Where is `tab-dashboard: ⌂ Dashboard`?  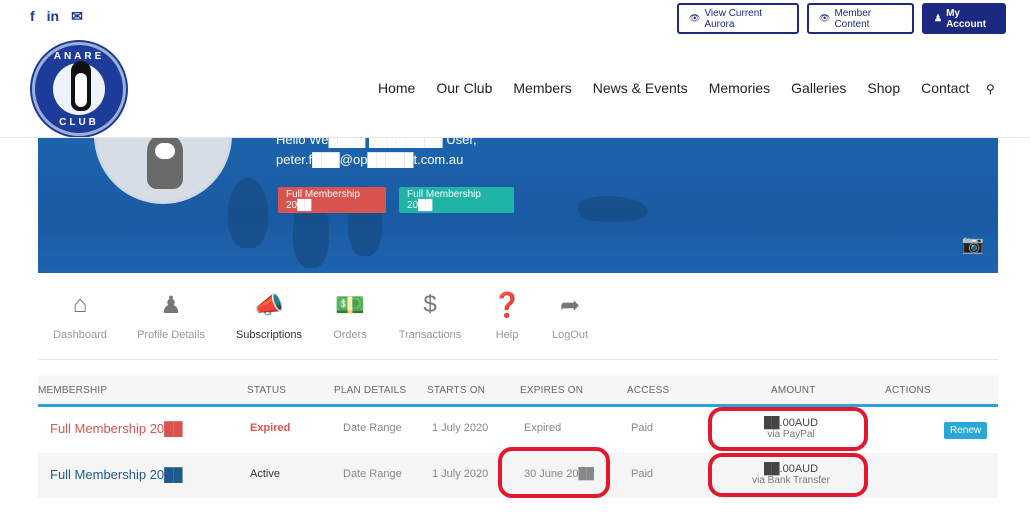 tab-dashboard: ⌂ Dashboard is located at coordinates (80, 315).